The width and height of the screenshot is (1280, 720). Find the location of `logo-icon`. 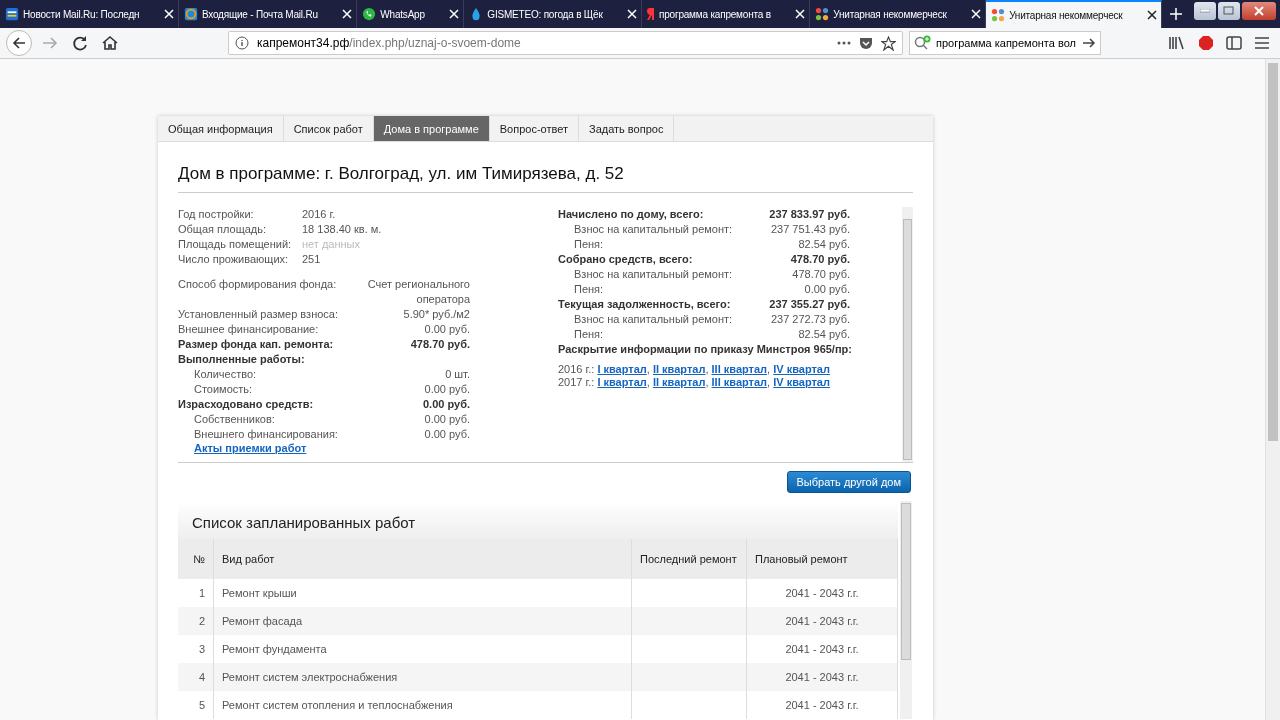

logo-icon is located at coordinates (651, 14).